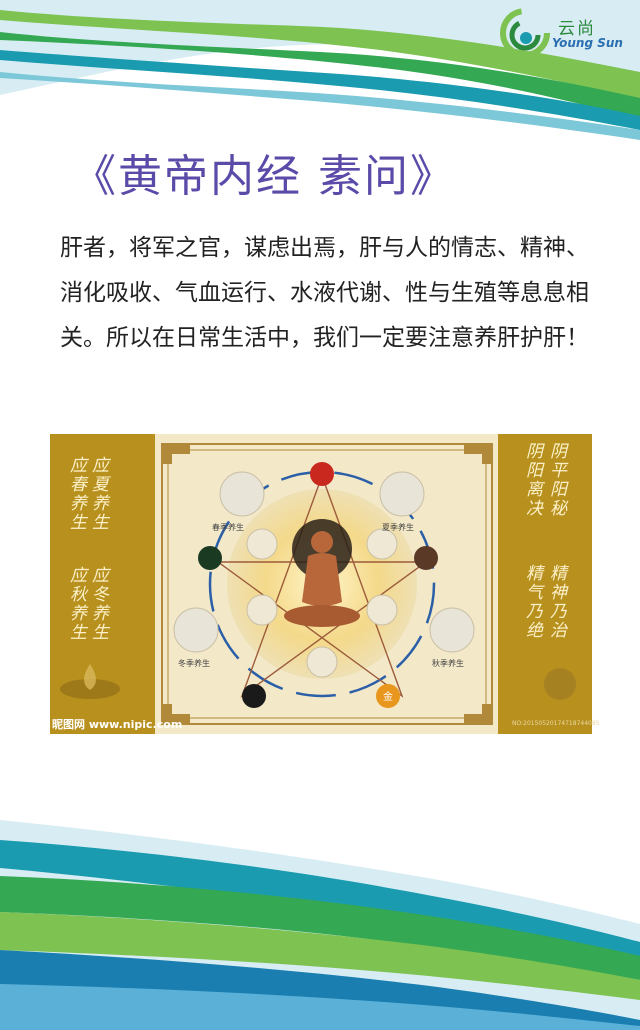 Image resolution: width=640 pixels, height=1030 pixels. I want to click on season-label-autumn: 秋季养生, so click(448, 663).